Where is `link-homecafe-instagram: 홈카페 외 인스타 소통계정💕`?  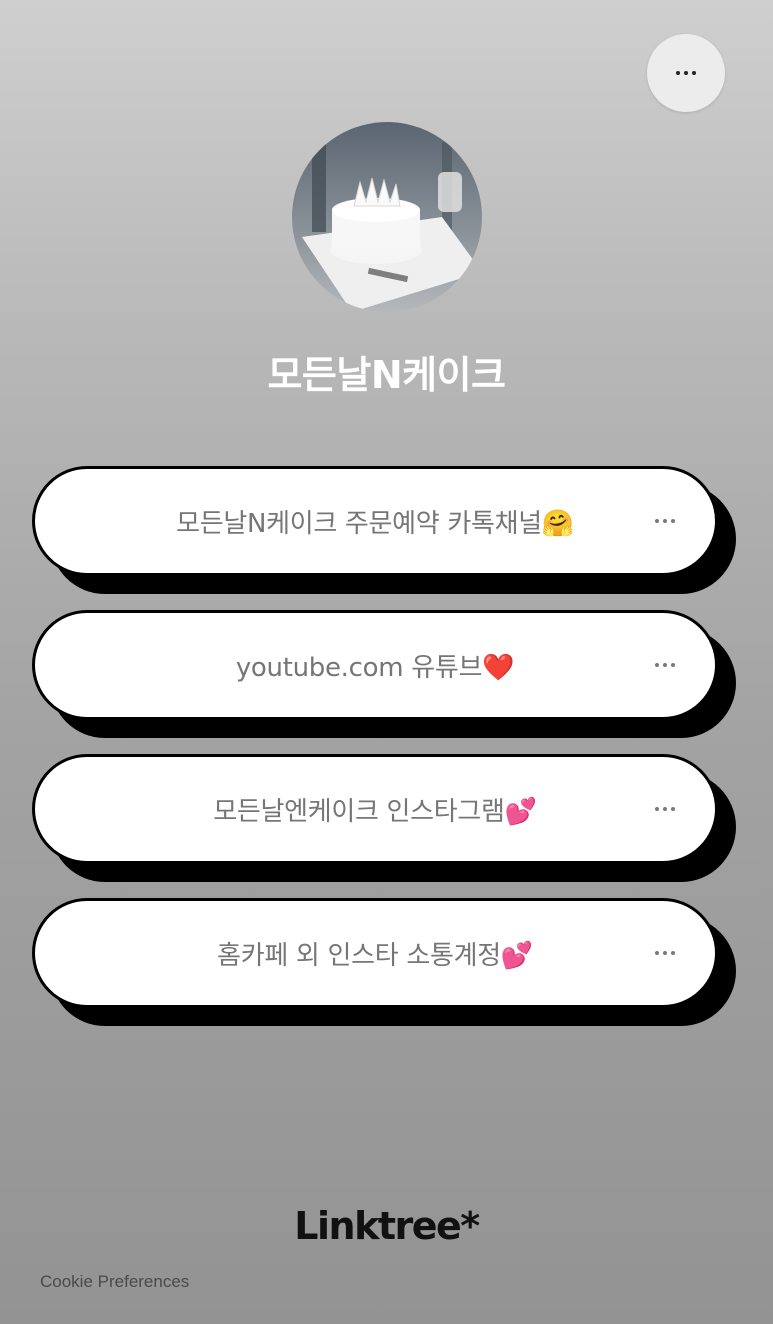 link-homecafe-instagram: 홈카페 외 인스타 소통계정💕 is located at coordinates (384, 962).